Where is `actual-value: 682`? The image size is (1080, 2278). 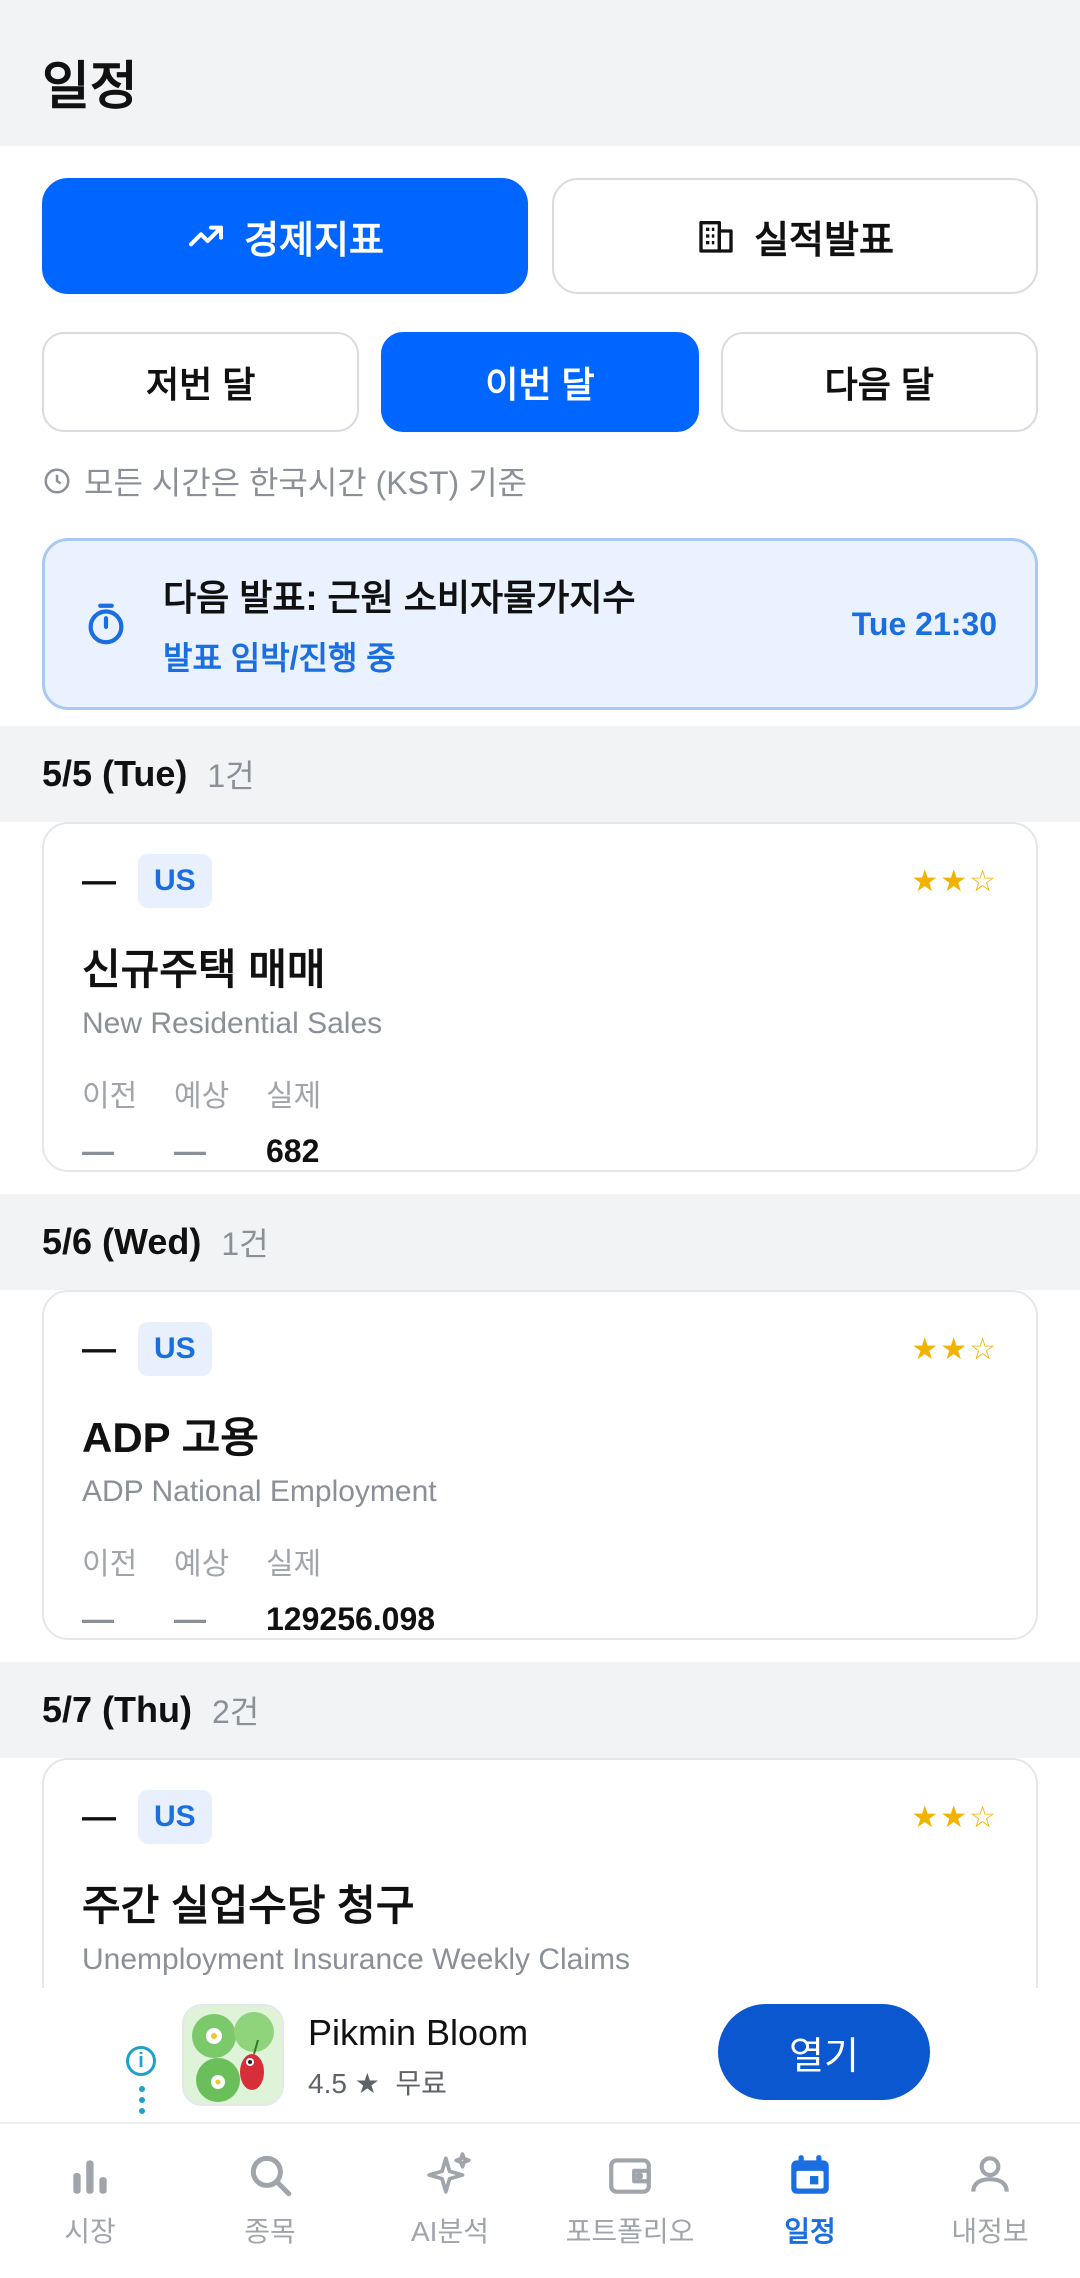 actual-value: 682 is located at coordinates (293, 1151).